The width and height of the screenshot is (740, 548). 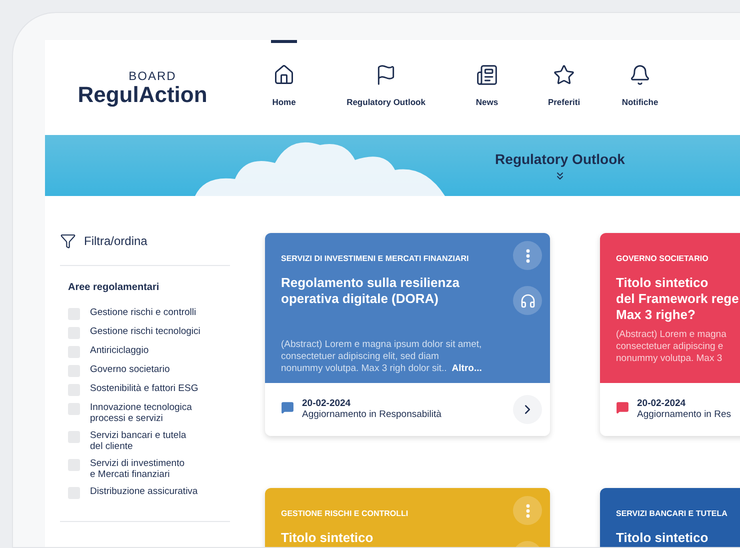 What do you see at coordinates (677, 299) in the screenshot?
I see `card-title: del Framework rege` at bounding box center [677, 299].